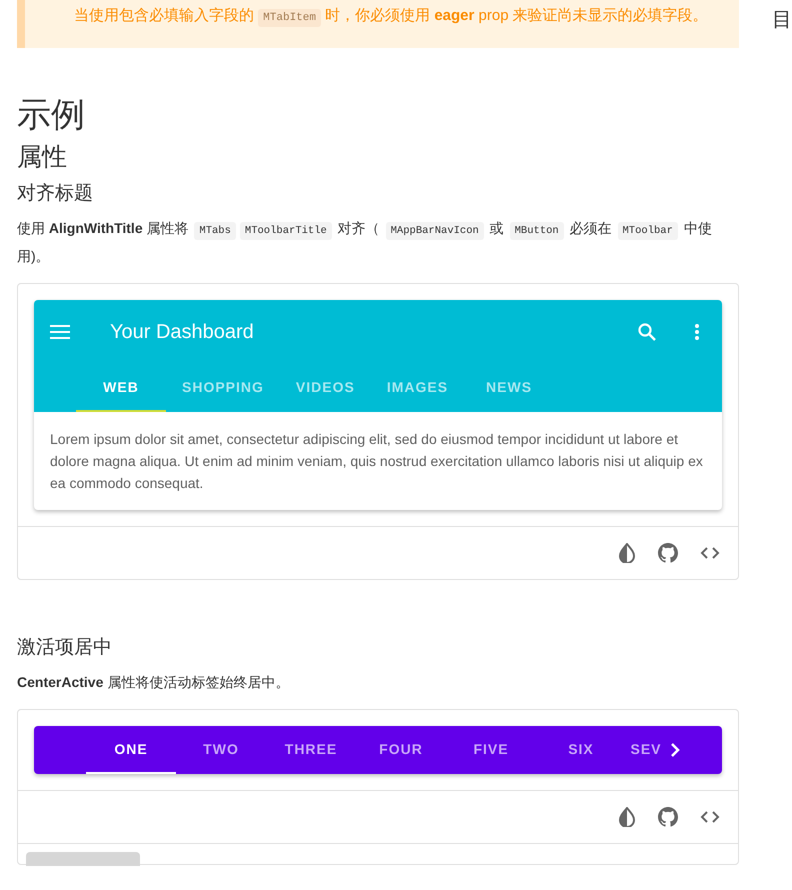  What do you see at coordinates (581, 750) in the screenshot?
I see `tab: SIX` at bounding box center [581, 750].